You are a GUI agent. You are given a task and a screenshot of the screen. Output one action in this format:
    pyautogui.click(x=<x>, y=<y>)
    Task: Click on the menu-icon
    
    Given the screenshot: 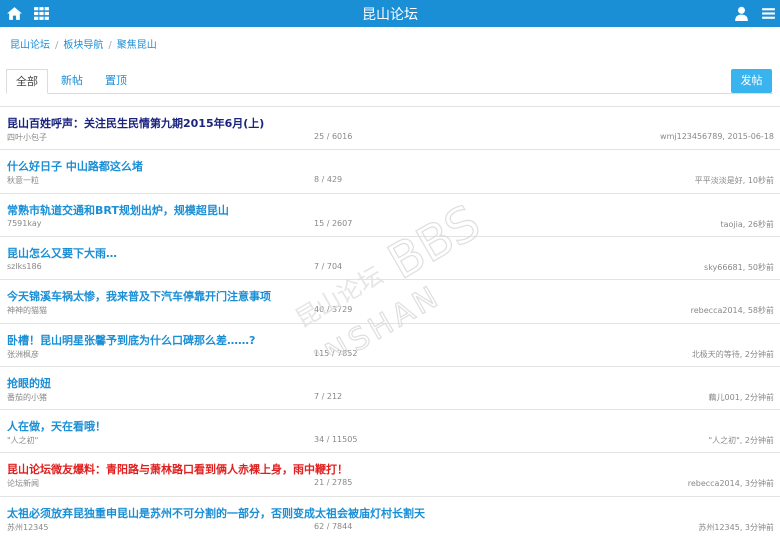 What is the action you would take?
    pyautogui.click(x=768, y=13)
    